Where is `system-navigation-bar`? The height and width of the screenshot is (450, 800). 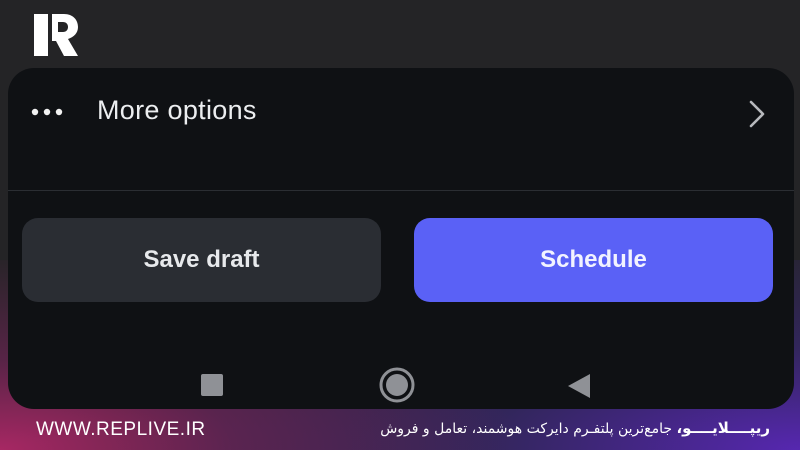
system-navigation-bar is located at coordinates (401, 383).